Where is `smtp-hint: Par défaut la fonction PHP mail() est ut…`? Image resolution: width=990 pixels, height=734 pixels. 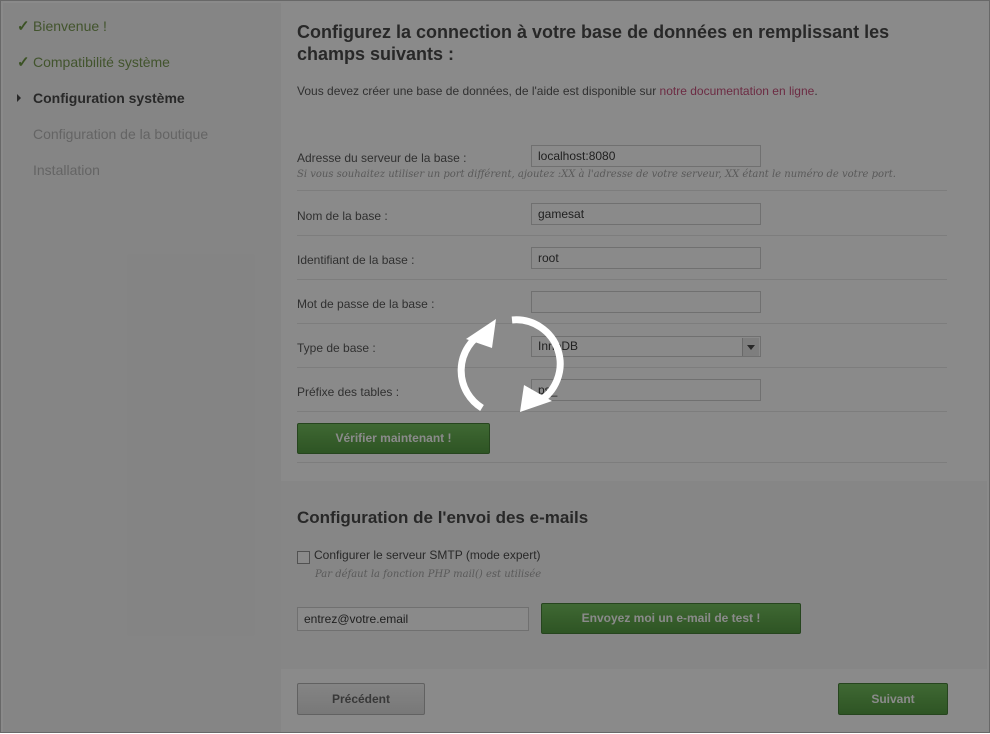
smtp-hint: Par défaut la fonction PHP mail() est ut… is located at coordinates (428, 574).